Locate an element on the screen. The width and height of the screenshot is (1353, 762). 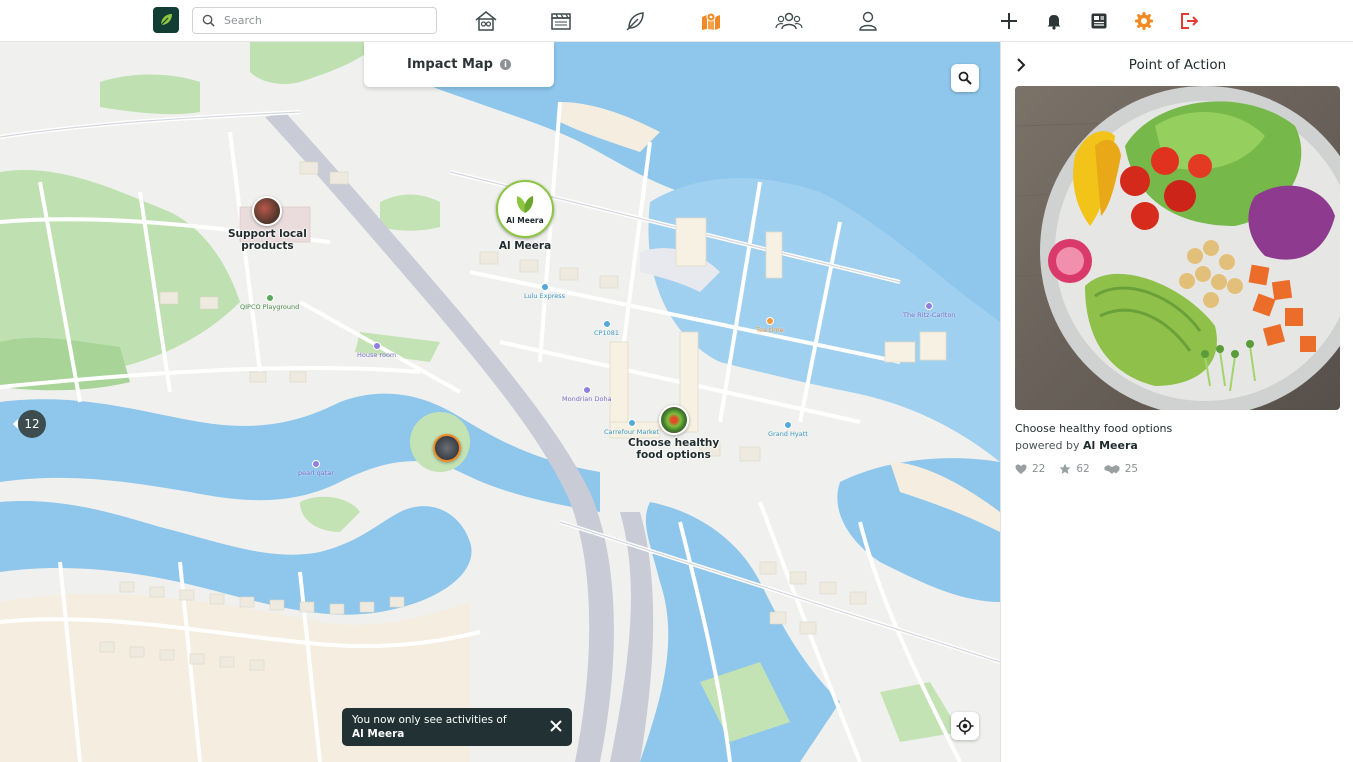
partner-name: Al Meera is located at coordinates (1110, 445).